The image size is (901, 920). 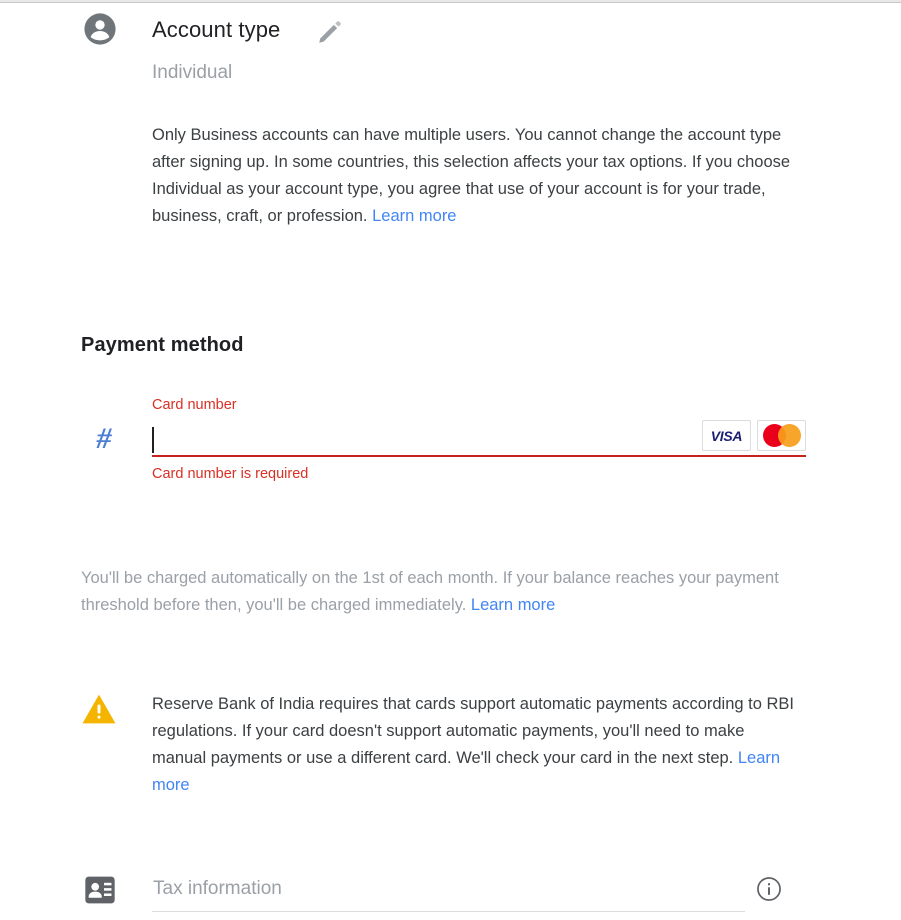 What do you see at coordinates (192, 72) in the screenshot?
I see `account-type-value: Individual` at bounding box center [192, 72].